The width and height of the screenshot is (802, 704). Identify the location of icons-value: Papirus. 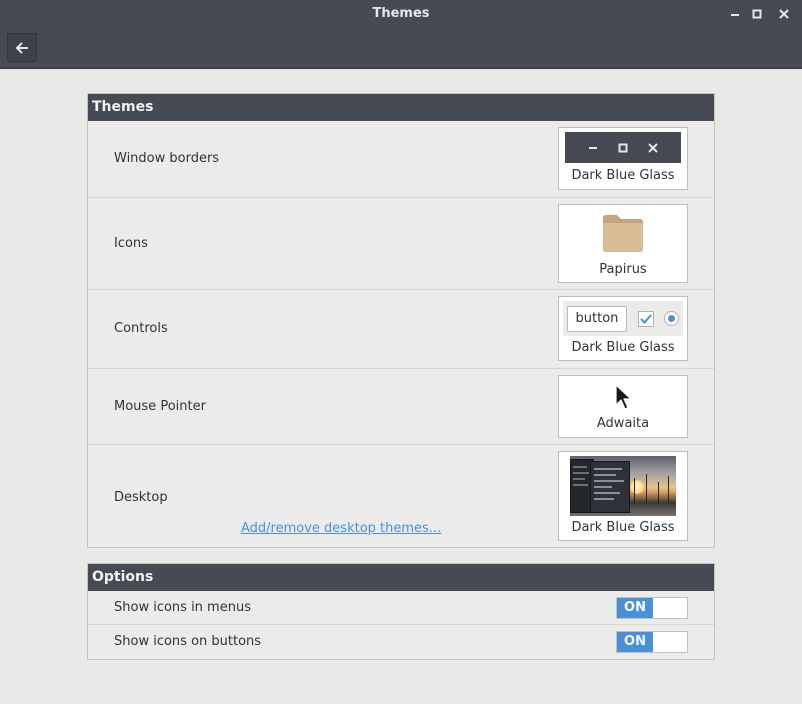
(623, 269).